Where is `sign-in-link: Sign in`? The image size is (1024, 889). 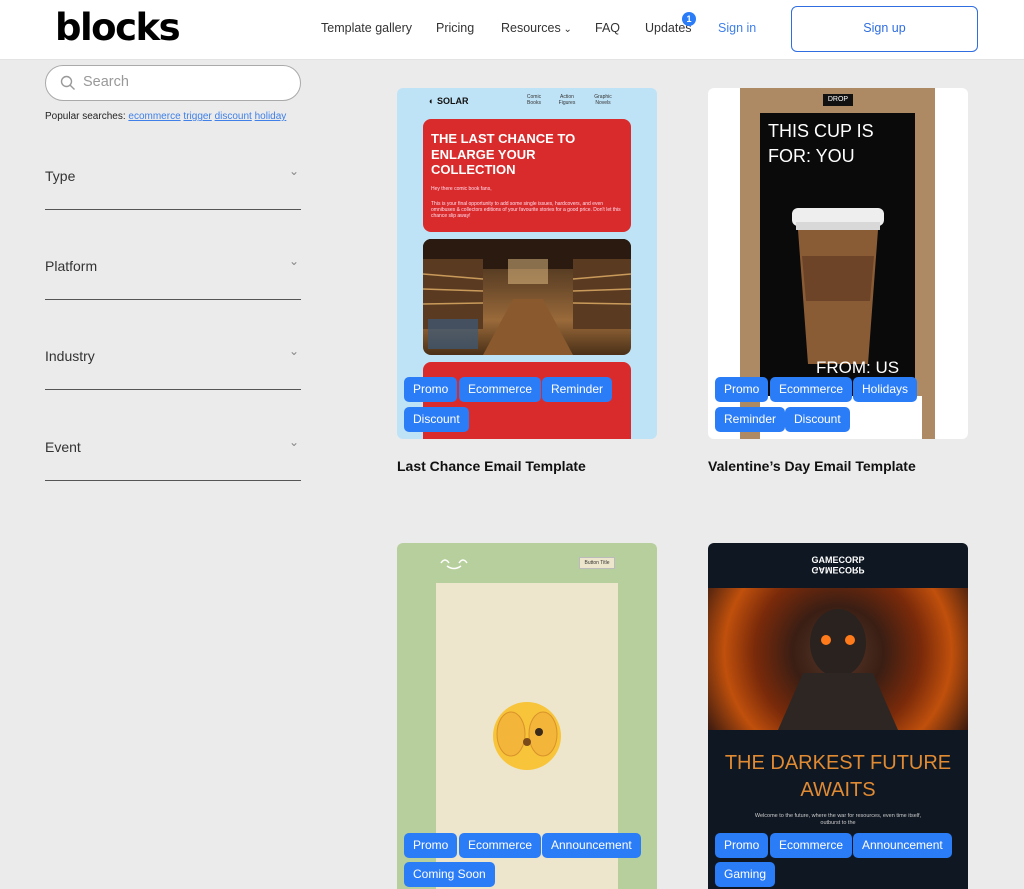
sign-in-link: Sign in is located at coordinates (737, 28).